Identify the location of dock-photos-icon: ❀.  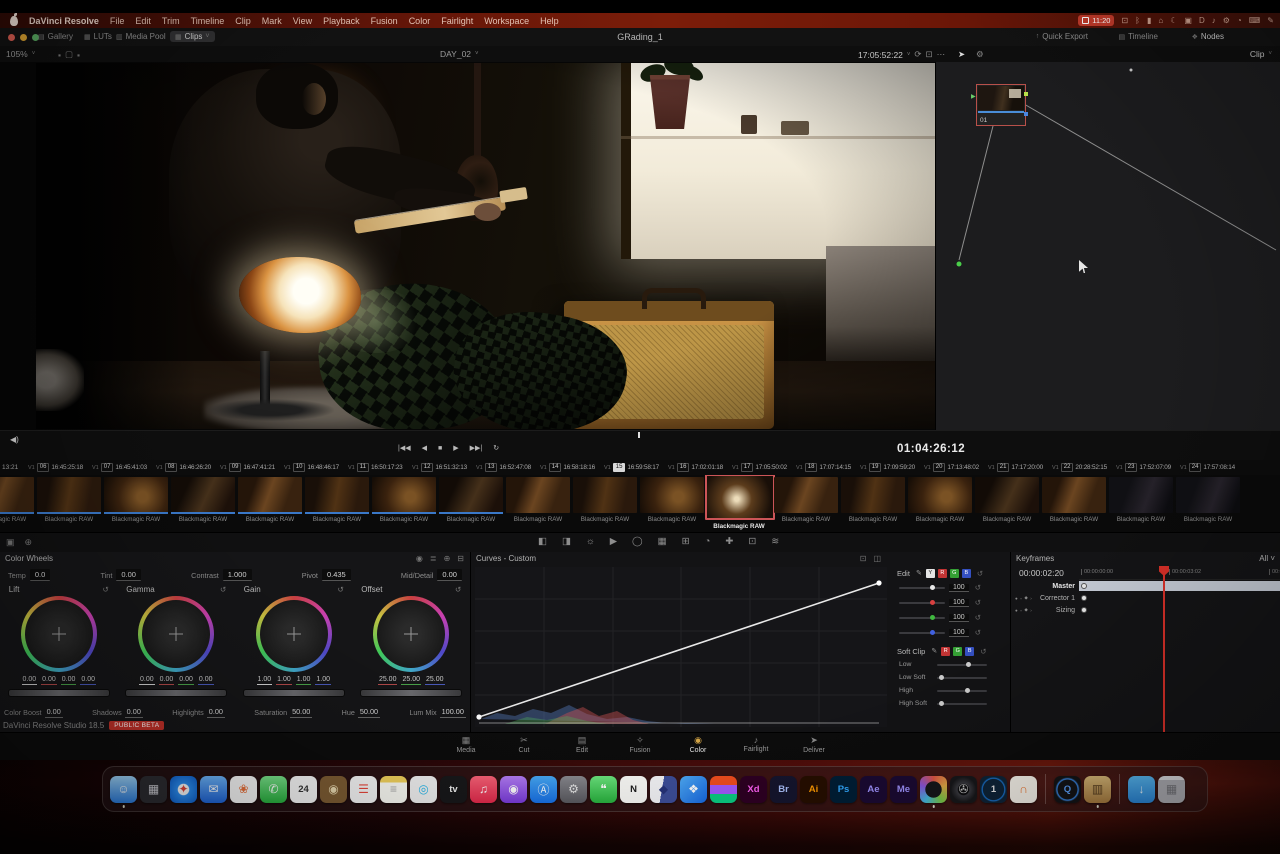
(243, 789).